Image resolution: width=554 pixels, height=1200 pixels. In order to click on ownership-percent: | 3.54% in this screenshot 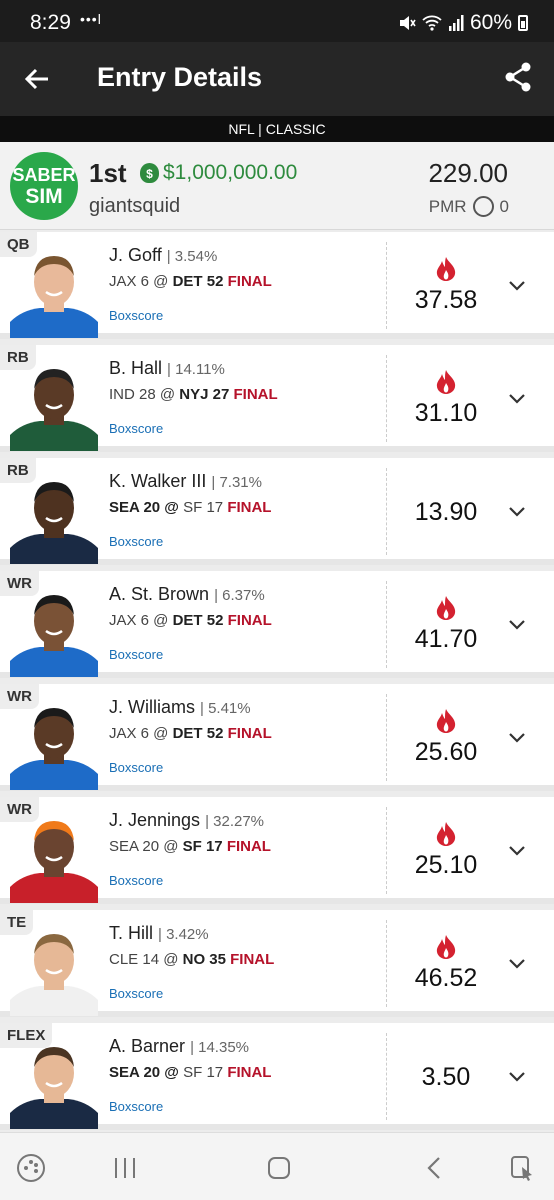, I will do `click(192, 256)`.